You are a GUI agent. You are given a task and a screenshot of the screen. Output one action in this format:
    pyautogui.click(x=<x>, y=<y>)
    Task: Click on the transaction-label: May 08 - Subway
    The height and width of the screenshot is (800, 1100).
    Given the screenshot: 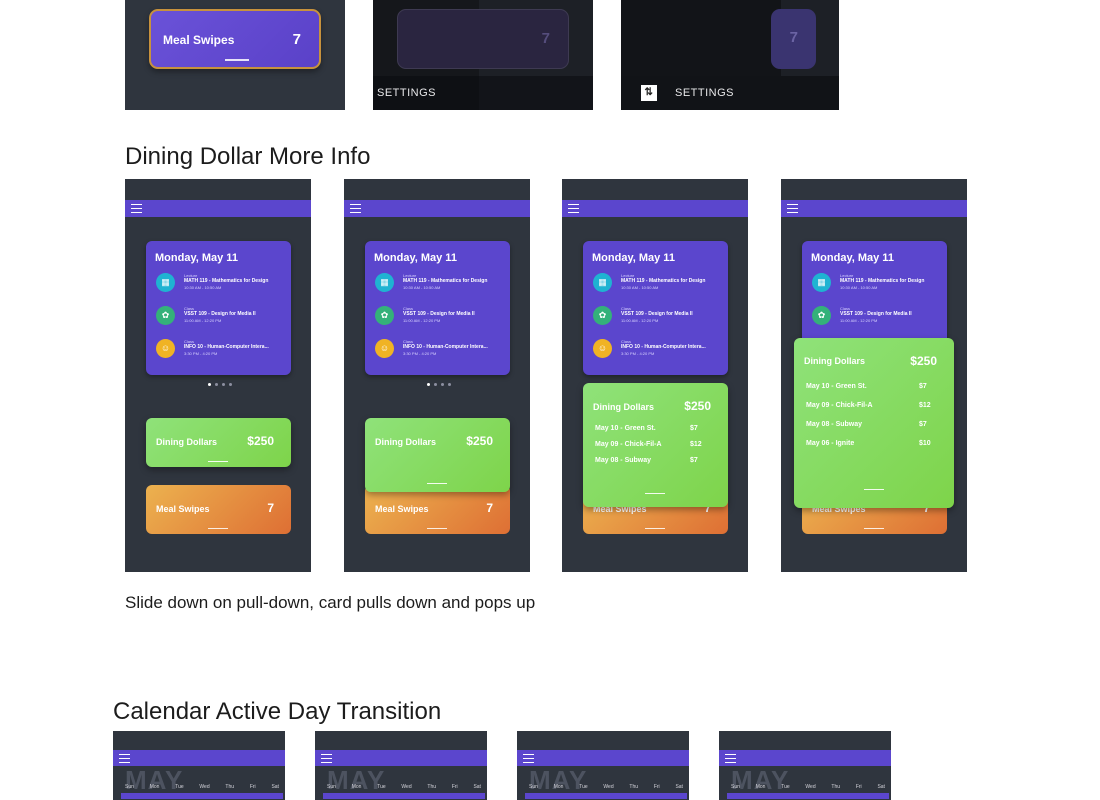 What is the action you would take?
    pyautogui.click(x=834, y=424)
    